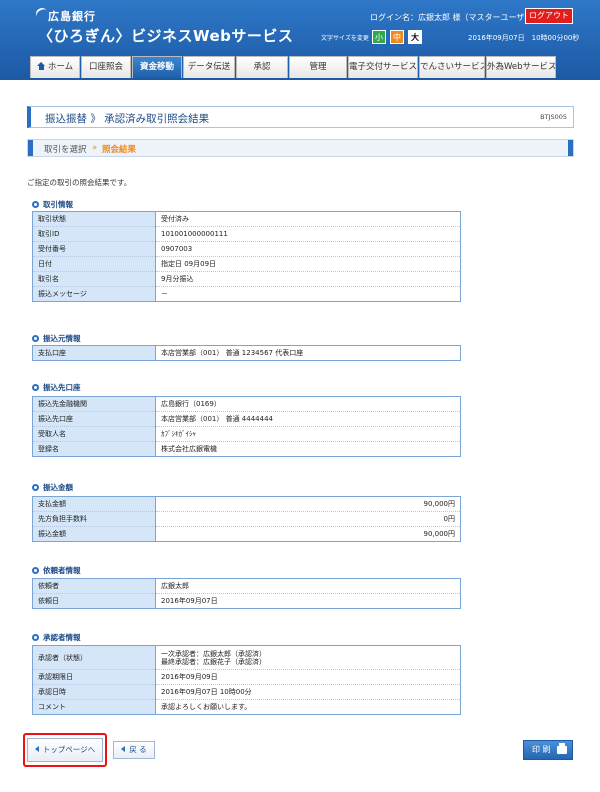 This screenshot has height=792, width=600. Describe the element at coordinates (246, 677) in the screenshot. I see `table-row: 承認期限日 2016年09月09日` at that location.